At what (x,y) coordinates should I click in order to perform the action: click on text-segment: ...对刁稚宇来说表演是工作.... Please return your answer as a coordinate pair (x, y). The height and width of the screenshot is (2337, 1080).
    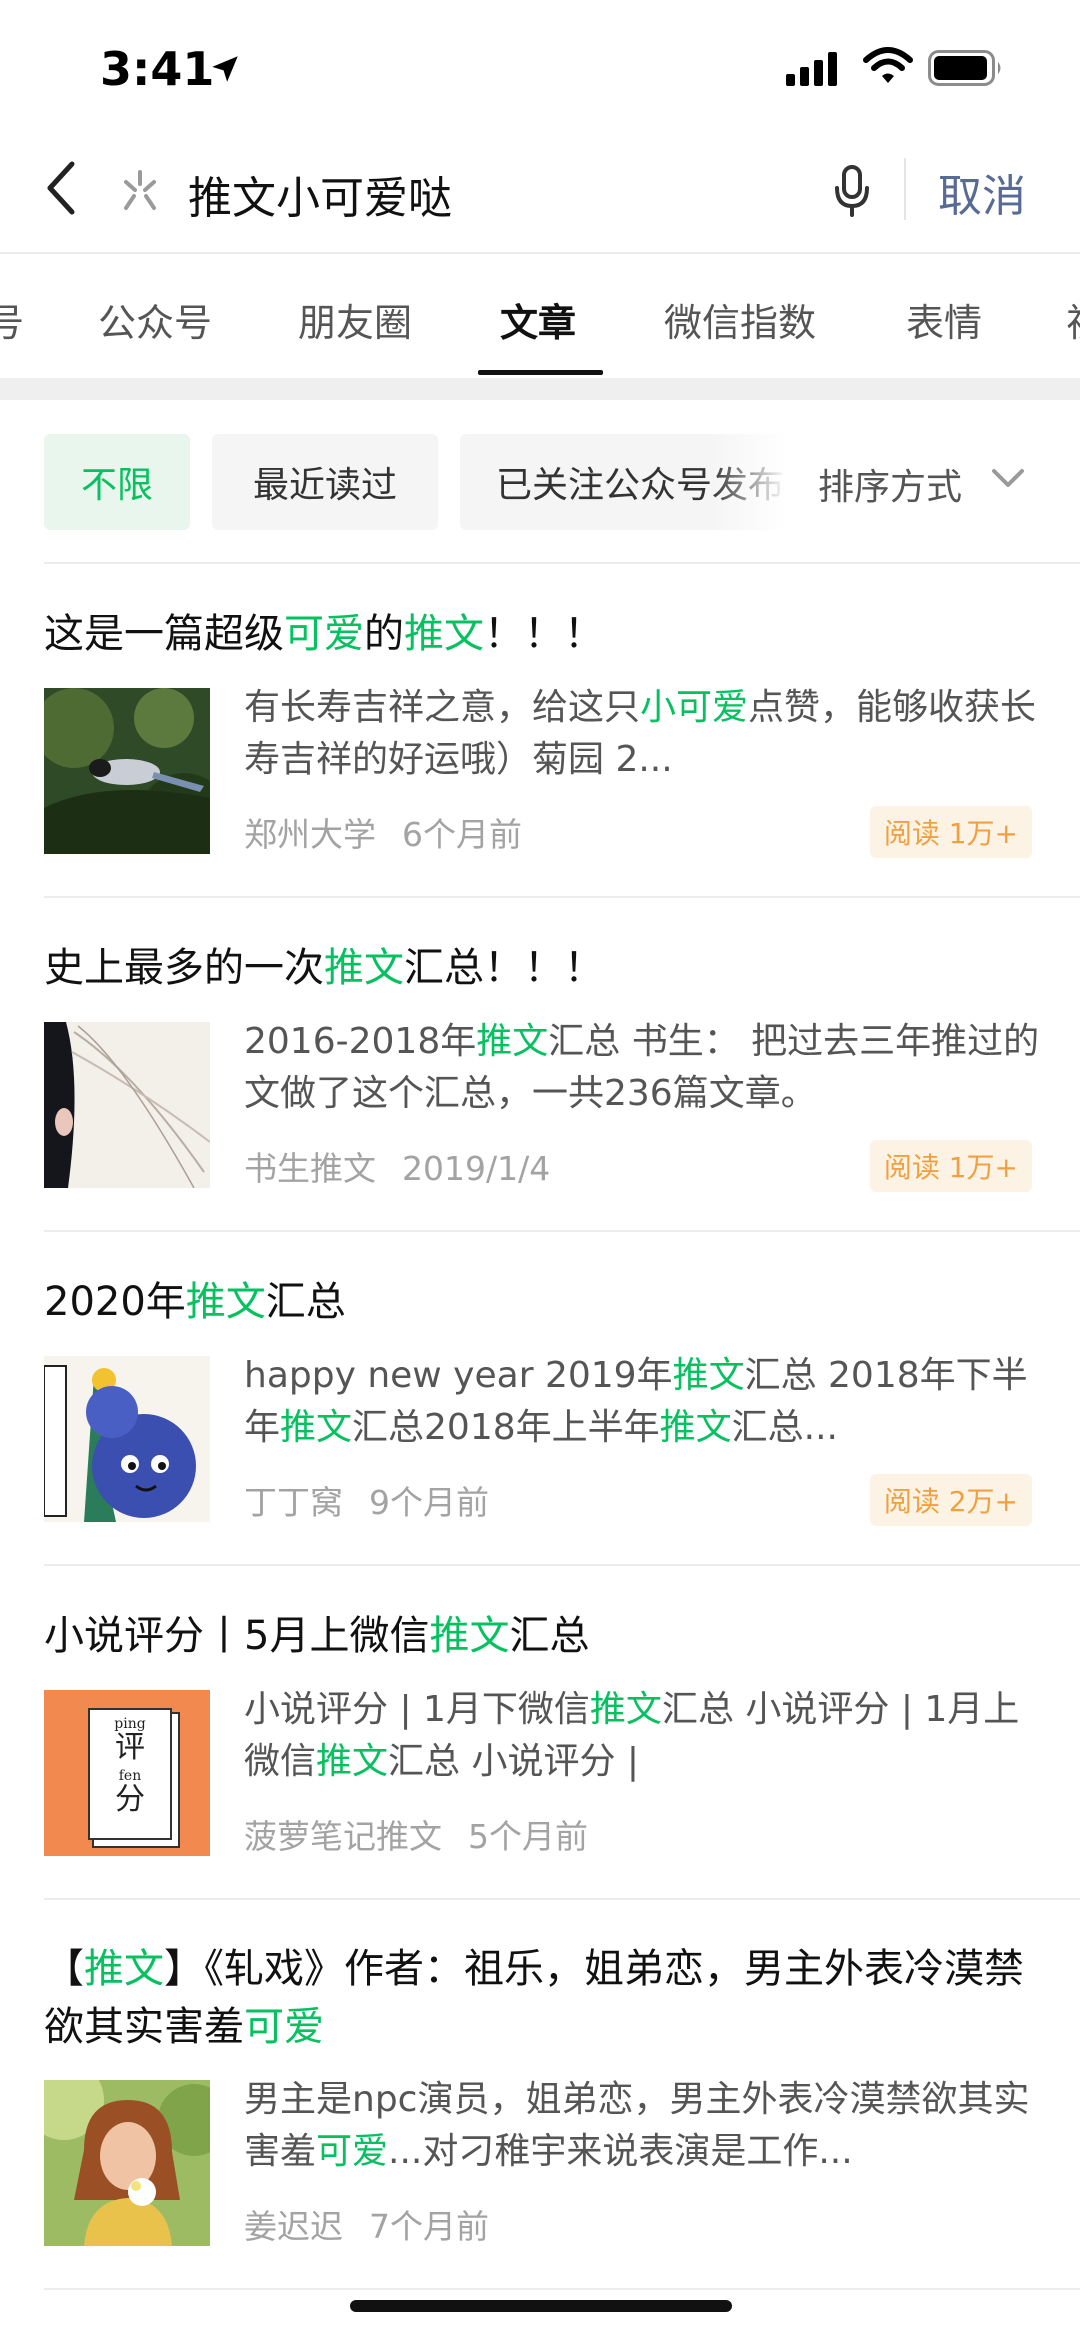
    Looking at the image, I should click on (620, 2151).